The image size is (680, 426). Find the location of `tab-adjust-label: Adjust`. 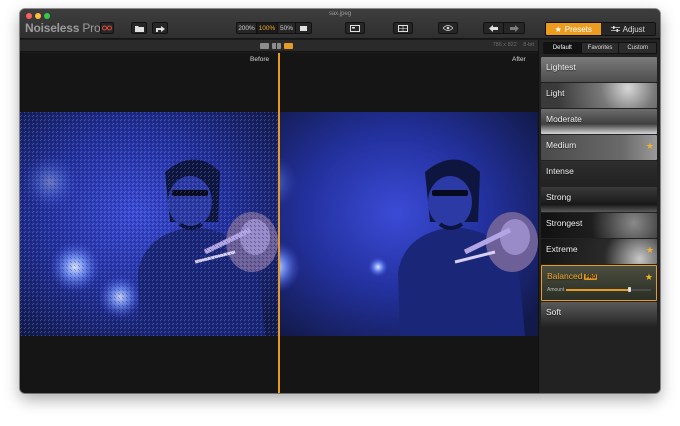

tab-adjust-label: Adjust is located at coordinates (633, 29).